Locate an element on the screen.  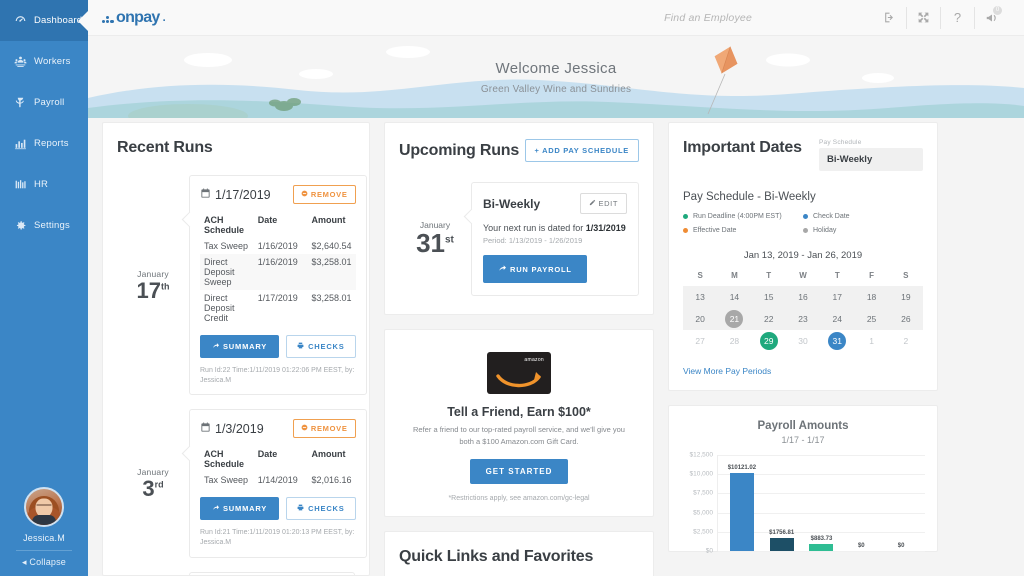
run-payroll-button: RUN PAYROLL is located at coordinates (535, 269).